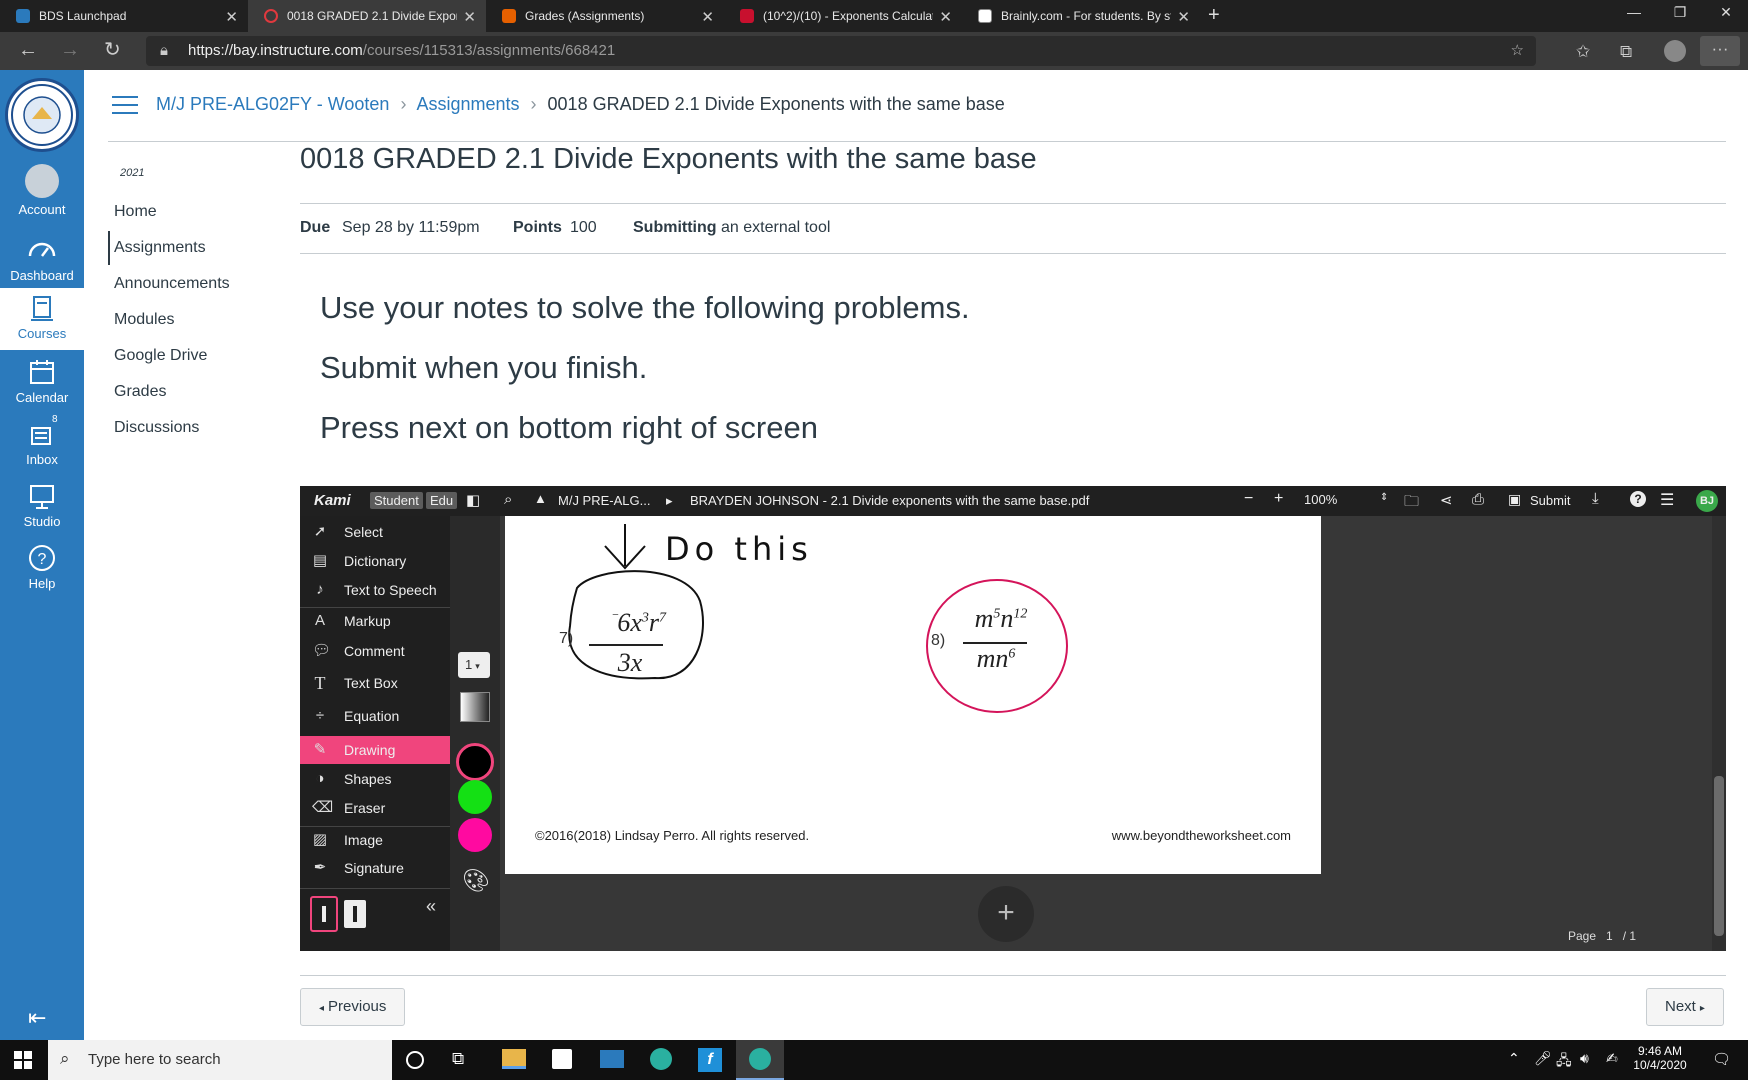  I want to click on tool-markup: A Markup, so click(375, 621).